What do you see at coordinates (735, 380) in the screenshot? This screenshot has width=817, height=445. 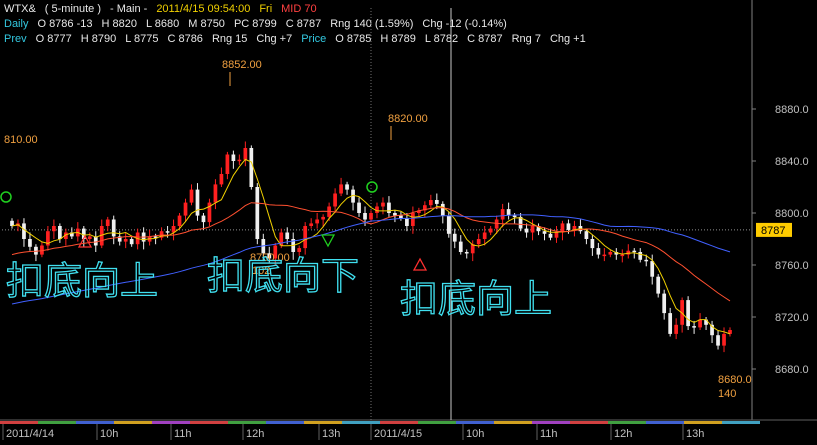 I see `price-annotation: 8680.0` at bounding box center [735, 380].